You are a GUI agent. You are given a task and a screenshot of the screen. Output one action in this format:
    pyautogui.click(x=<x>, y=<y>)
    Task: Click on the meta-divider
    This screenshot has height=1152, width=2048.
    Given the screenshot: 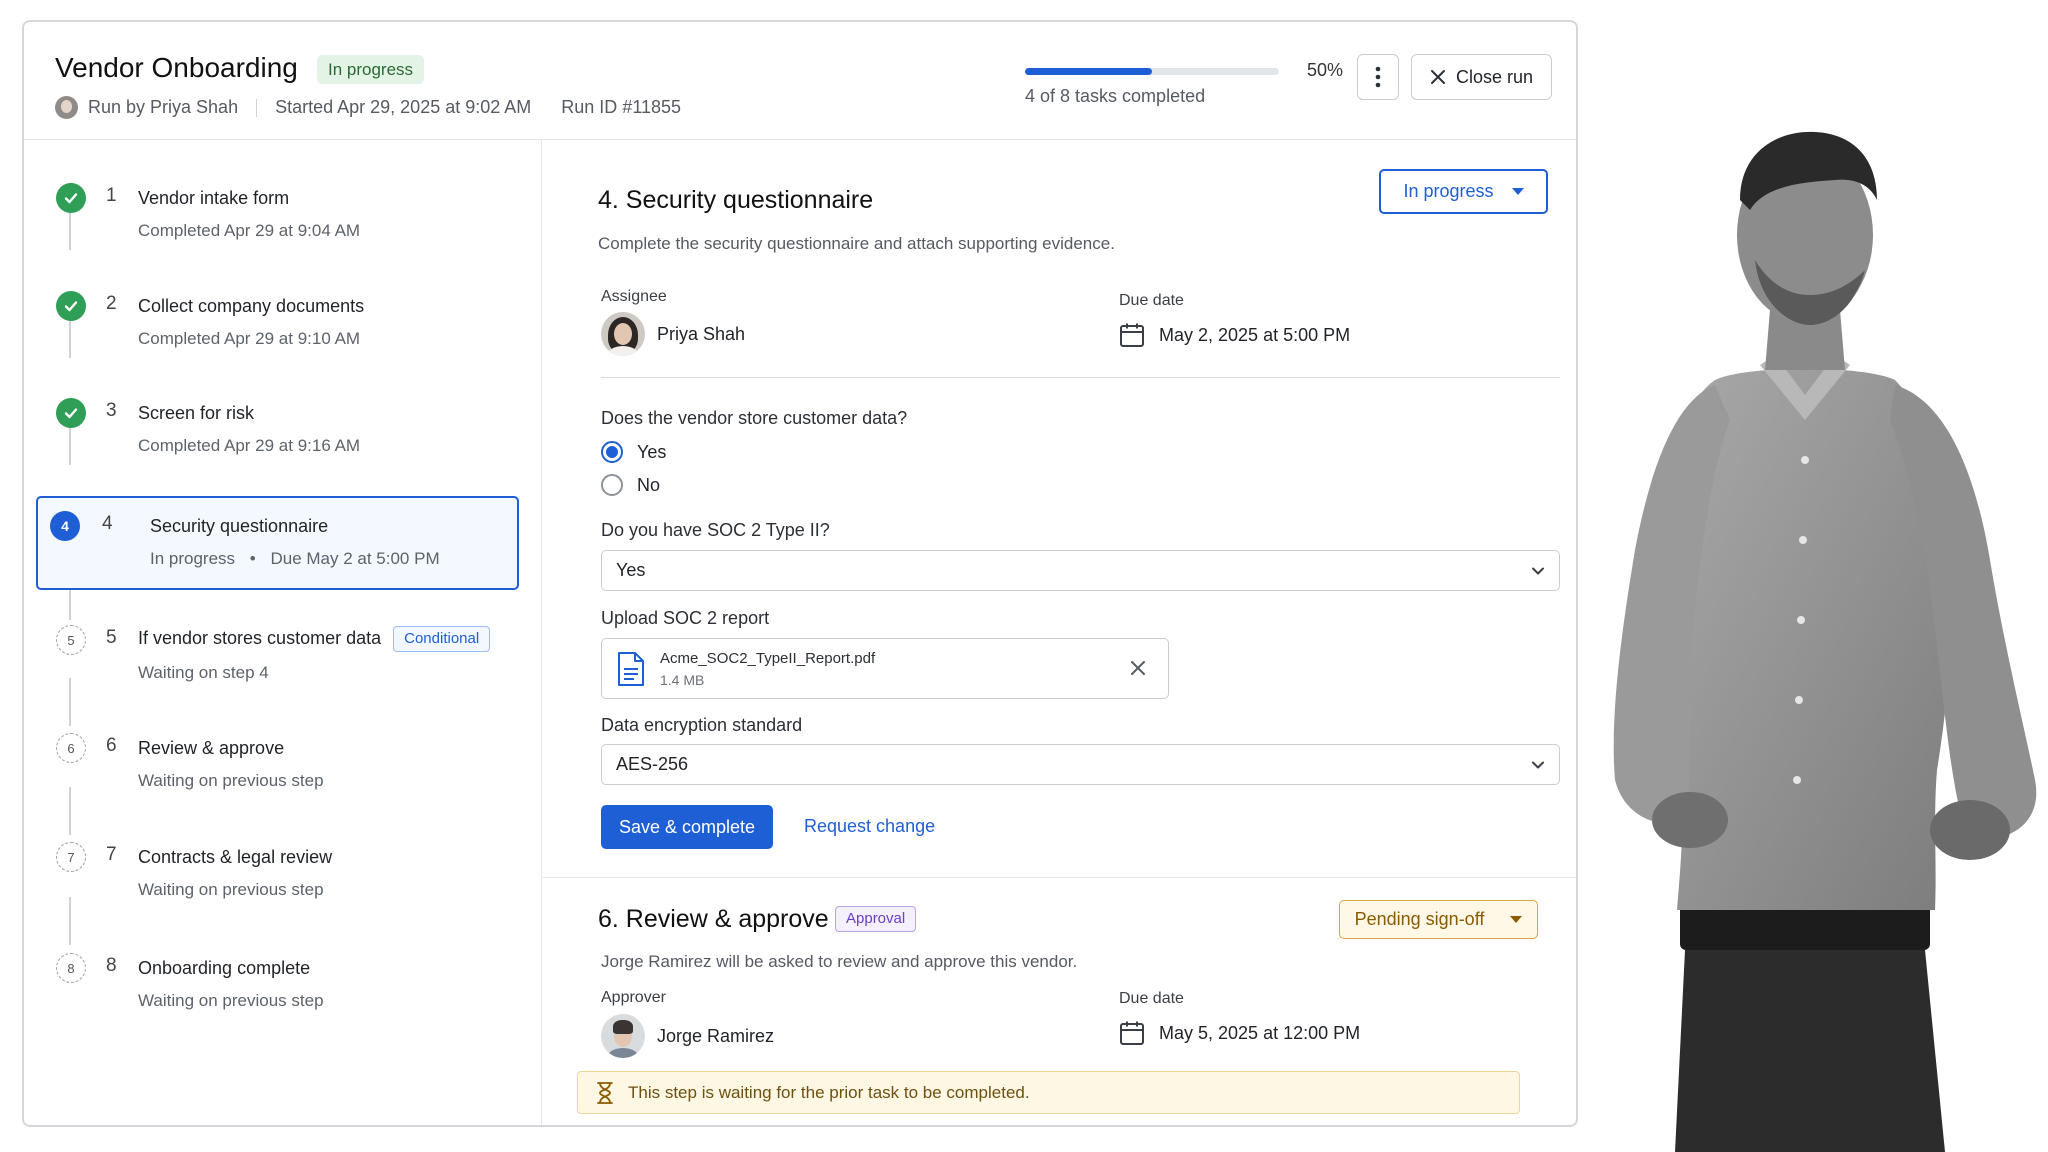 What is the action you would take?
    pyautogui.click(x=257, y=107)
    